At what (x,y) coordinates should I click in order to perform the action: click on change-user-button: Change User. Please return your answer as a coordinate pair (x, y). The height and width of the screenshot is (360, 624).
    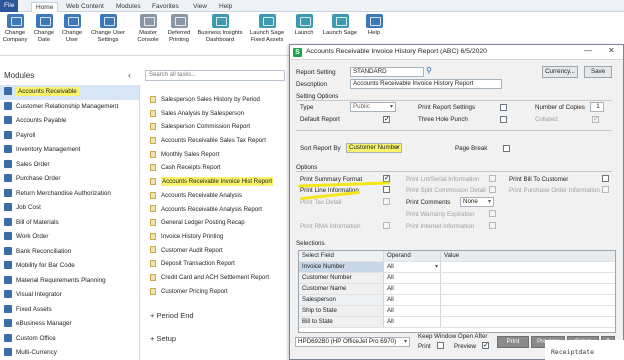
    Looking at the image, I should click on (72, 29).